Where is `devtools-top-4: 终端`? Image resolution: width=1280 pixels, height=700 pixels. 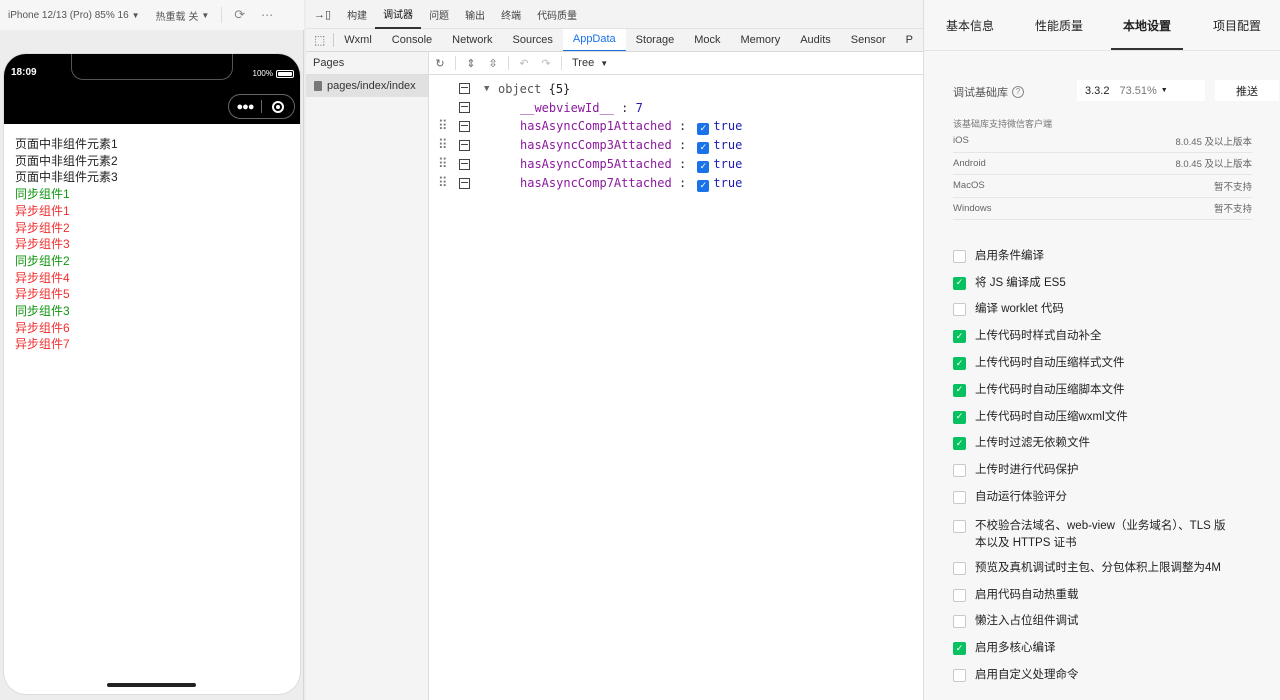
devtools-top-4: 终端 is located at coordinates (511, 14).